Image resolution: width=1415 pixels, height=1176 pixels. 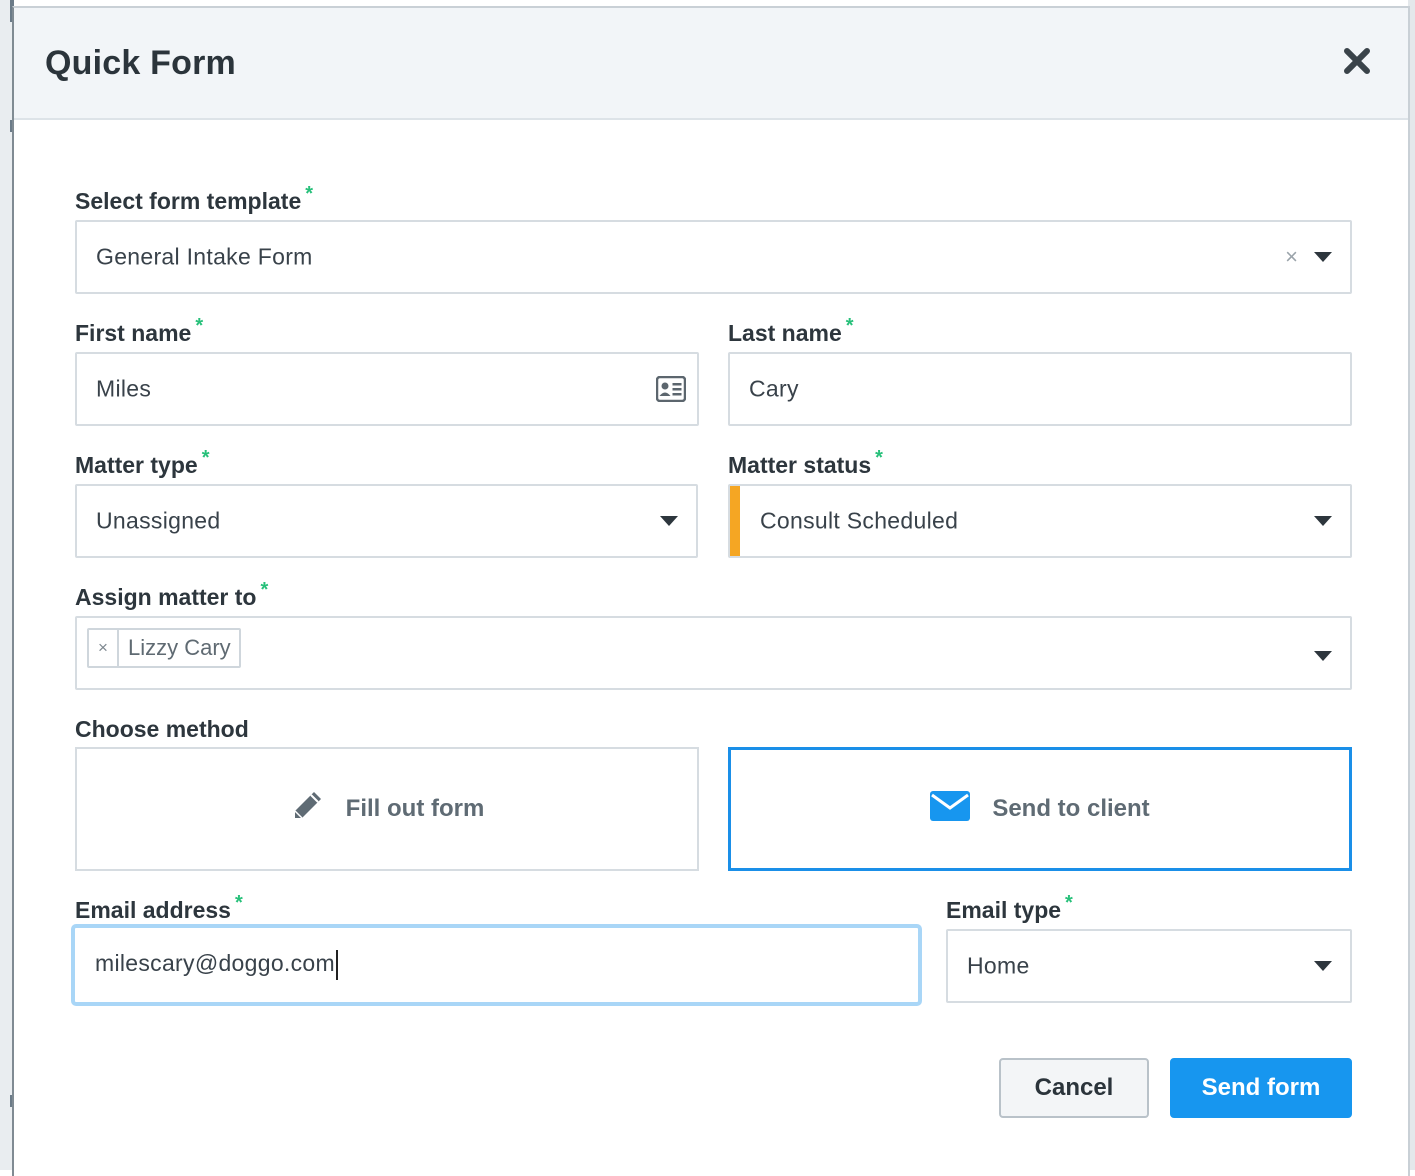 What do you see at coordinates (387, 389) in the screenshot?
I see `first-name-field: Miles` at bounding box center [387, 389].